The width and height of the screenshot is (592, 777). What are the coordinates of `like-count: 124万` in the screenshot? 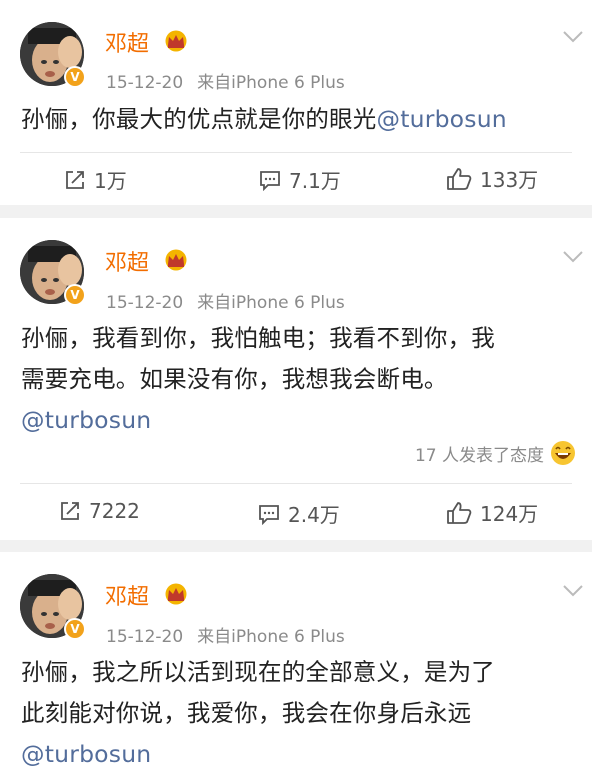 It's located at (509, 514).